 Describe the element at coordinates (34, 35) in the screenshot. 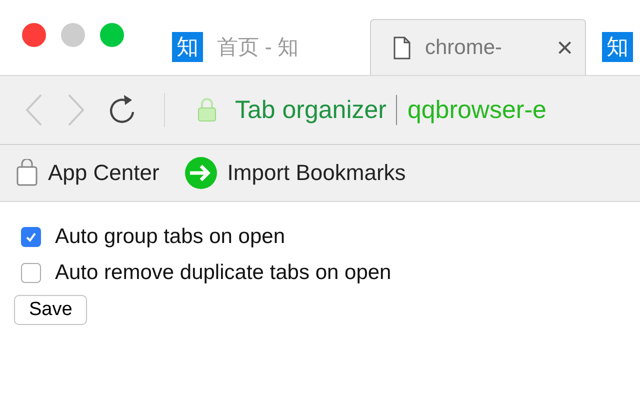

I see `close-button` at that location.